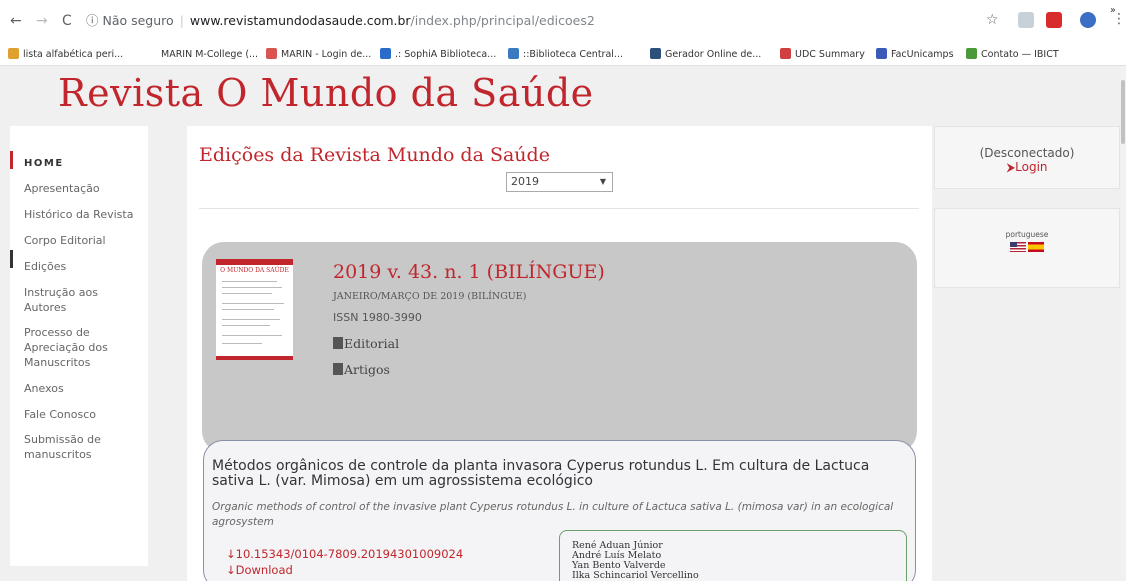  I want to click on issue-date: JANEIRO/MARÇO DE 2019 (BILÍNGUE), so click(430, 296).